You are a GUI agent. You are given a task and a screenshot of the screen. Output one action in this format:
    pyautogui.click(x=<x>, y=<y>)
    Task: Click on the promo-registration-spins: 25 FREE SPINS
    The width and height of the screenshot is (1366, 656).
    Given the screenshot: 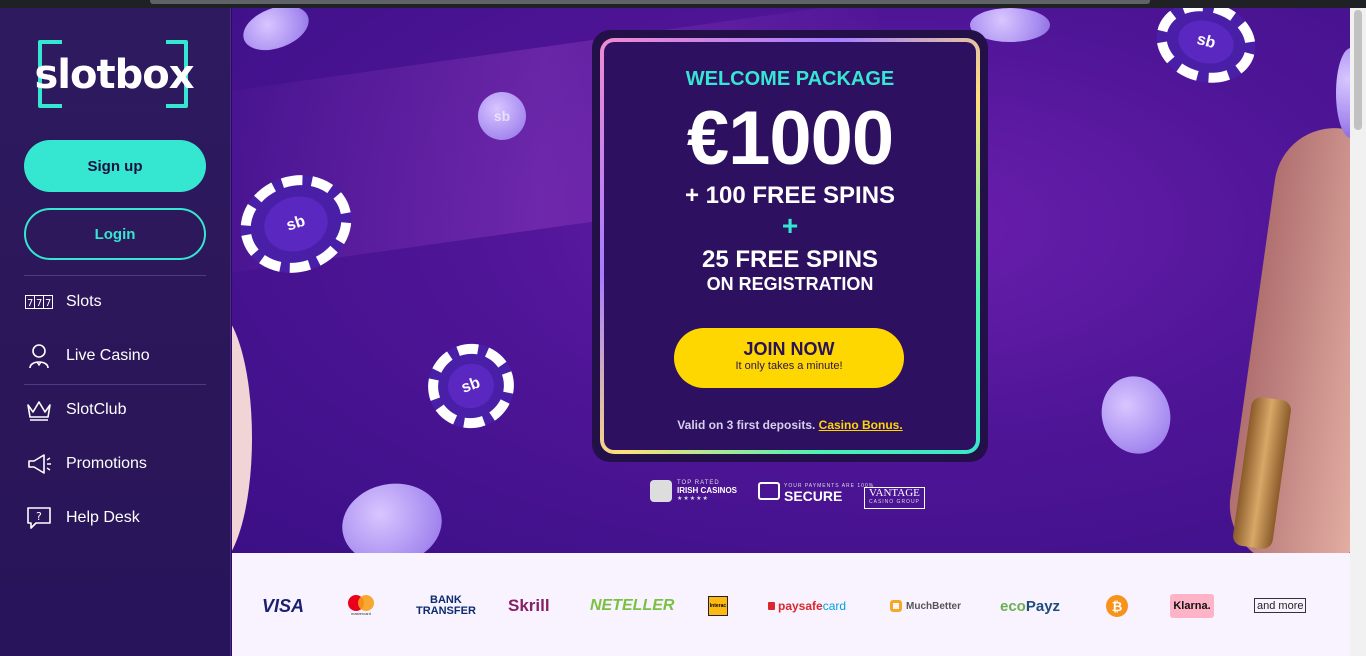 What is the action you would take?
    pyautogui.click(x=790, y=259)
    